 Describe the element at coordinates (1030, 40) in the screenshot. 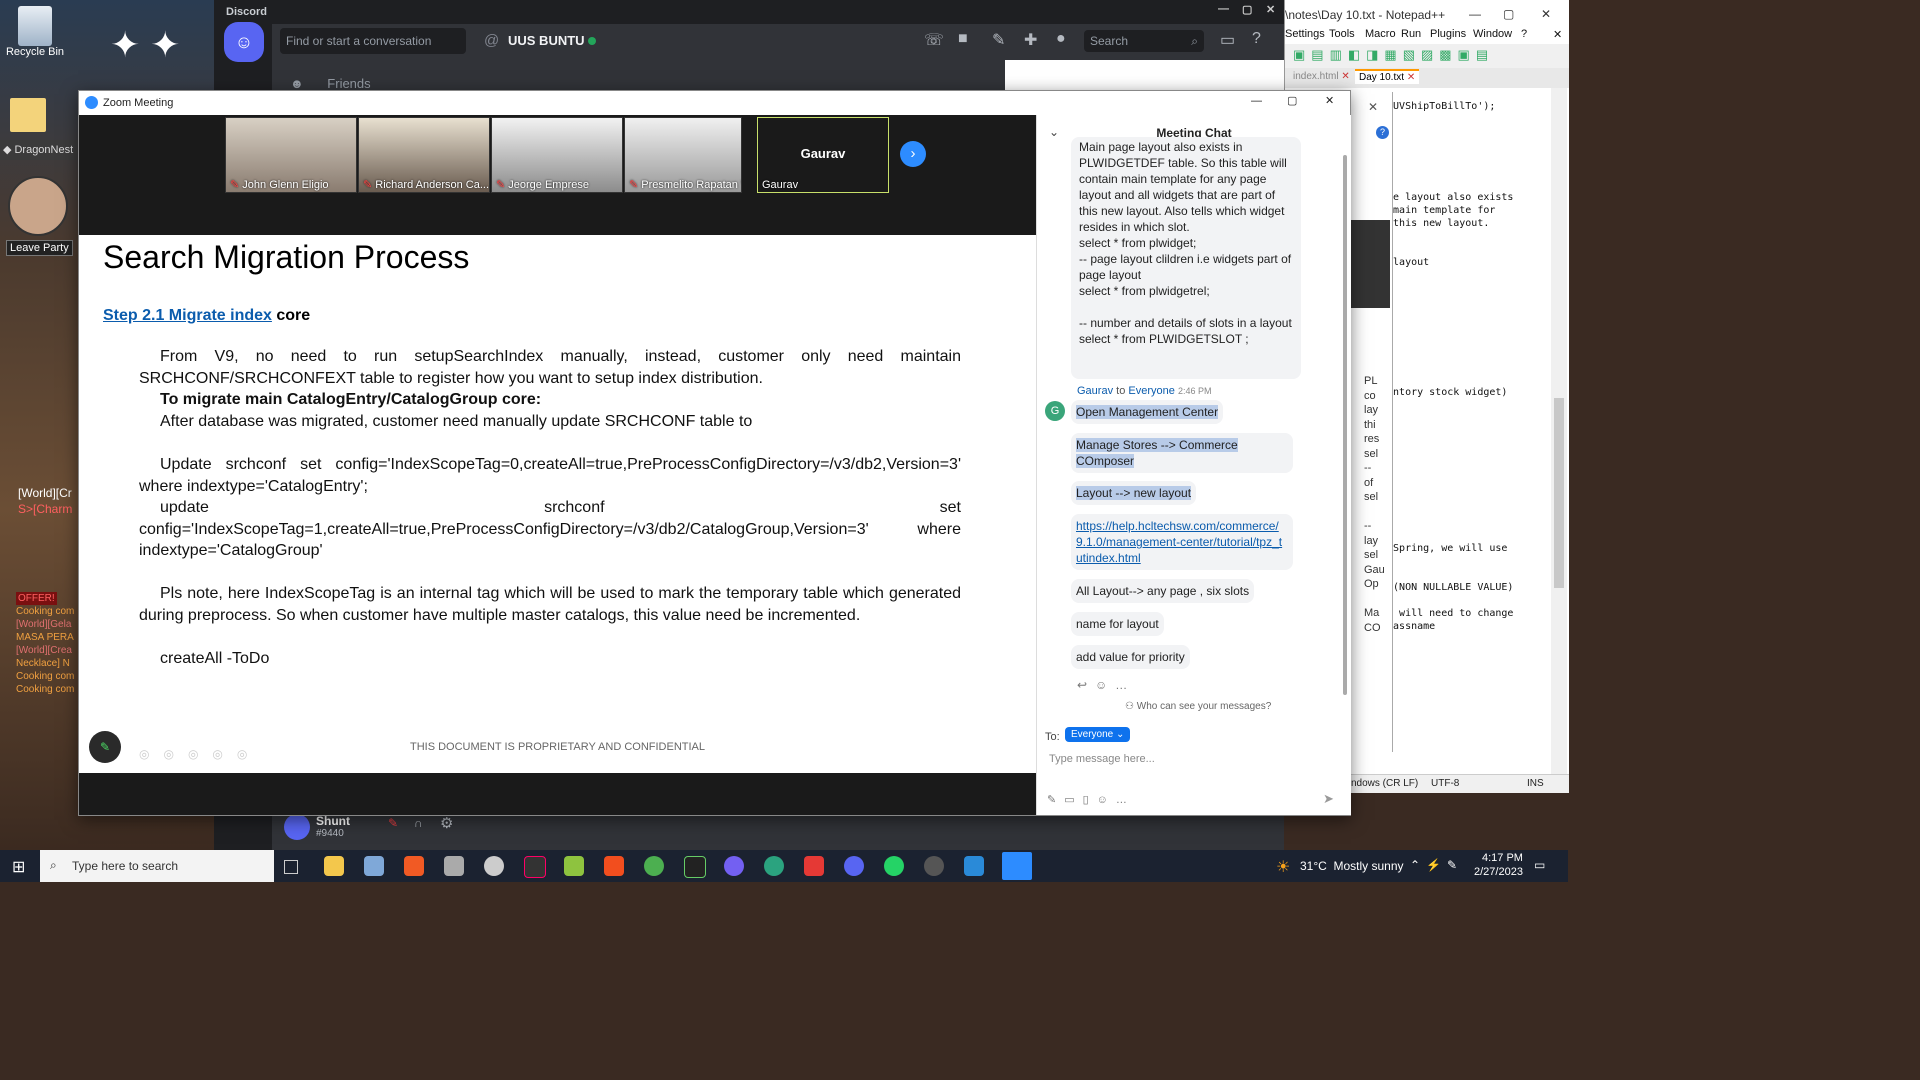

I see `add-friend-icon: ✚` at that location.